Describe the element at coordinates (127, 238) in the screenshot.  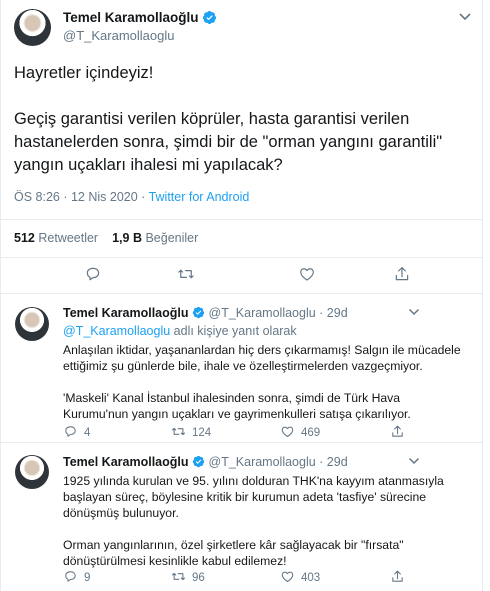
I see `likes-count: 1,9 B` at that location.